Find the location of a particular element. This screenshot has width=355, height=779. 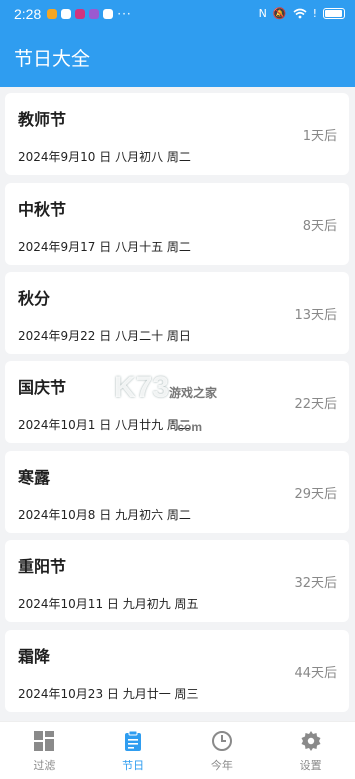

festival-card: 寒露 2024年10月8 日 九月初六 周二 29天后 is located at coordinates (177, 492).